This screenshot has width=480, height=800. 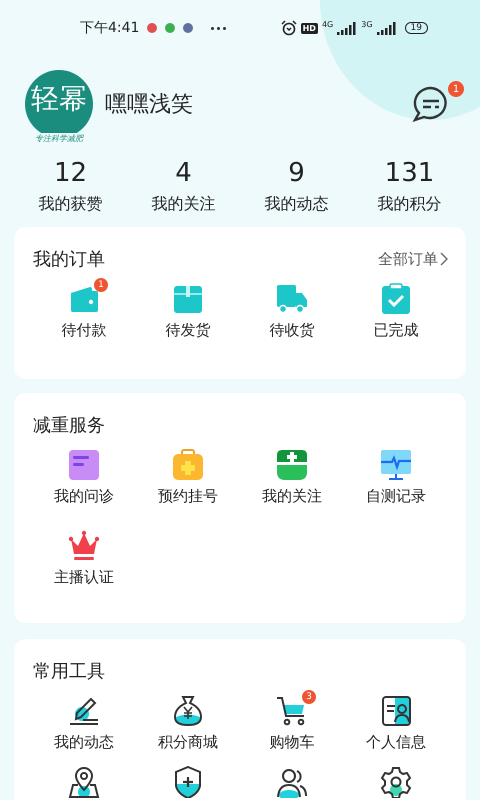 What do you see at coordinates (296, 173) in the screenshot?
I see `stat-value: 9` at bounding box center [296, 173].